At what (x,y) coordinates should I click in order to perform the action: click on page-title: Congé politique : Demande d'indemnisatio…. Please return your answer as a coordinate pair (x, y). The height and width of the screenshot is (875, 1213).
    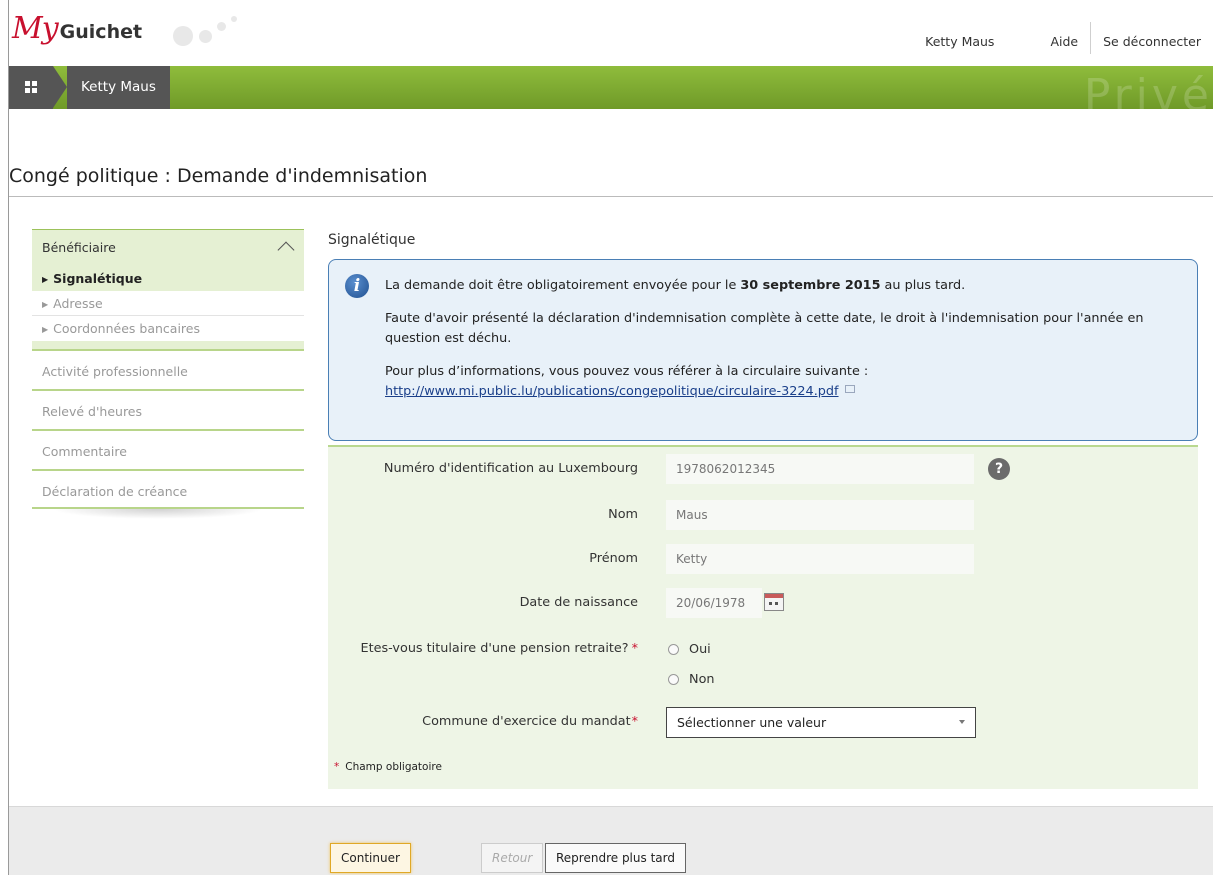
    Looking at the image, I should click on (218, 176).